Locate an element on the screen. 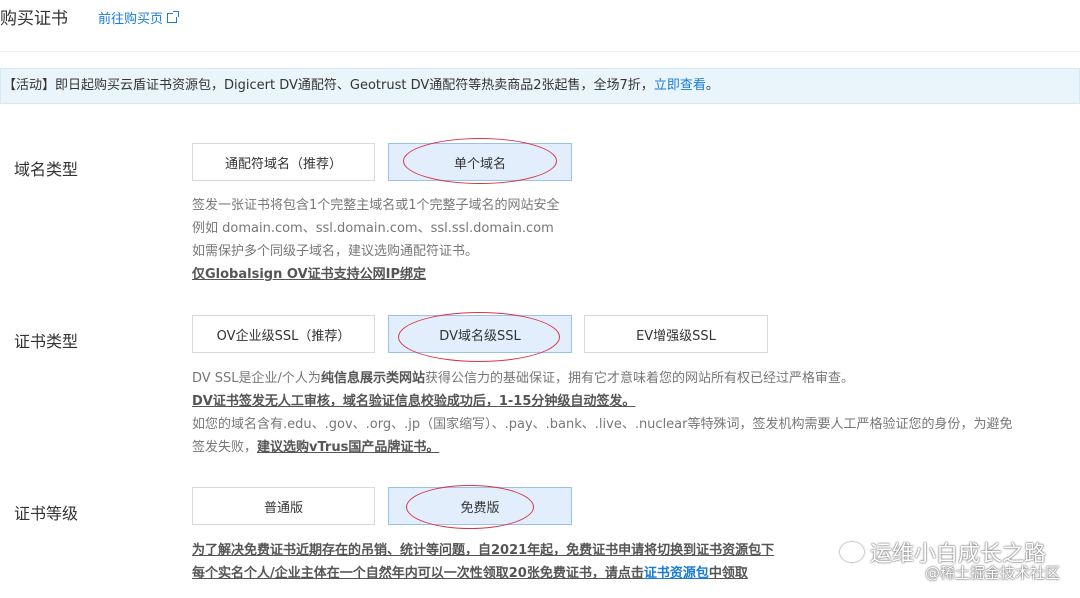 Image resolution: width=1080 pixels, height=598 pixels. cert-desc-line-4: 签发失败，建议选购vTrus国产品牌证书。 is located at coordinates (636, 447).